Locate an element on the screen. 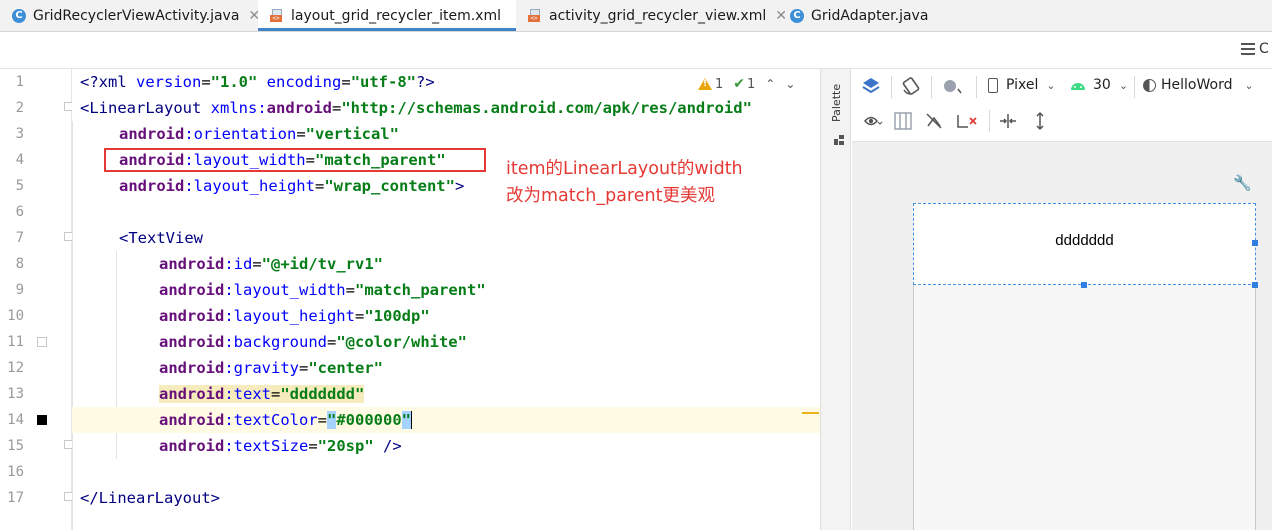 The width and height of the screenshot is (1272, 530). line-number: 1 is located at coordinates (19, 82).